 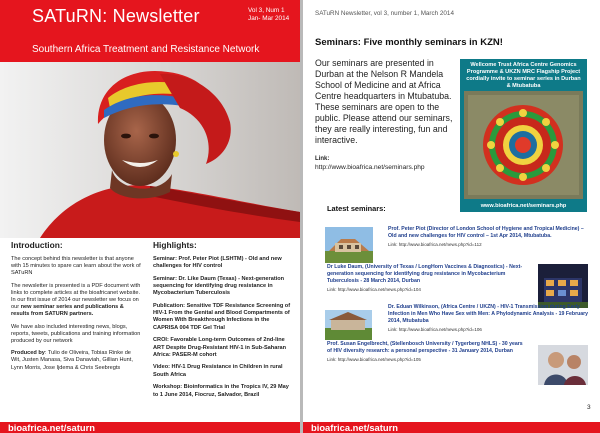 I want to click on seminars-link: http://www.bioafrica.net/seminars.php, so click(x=370, y=167).